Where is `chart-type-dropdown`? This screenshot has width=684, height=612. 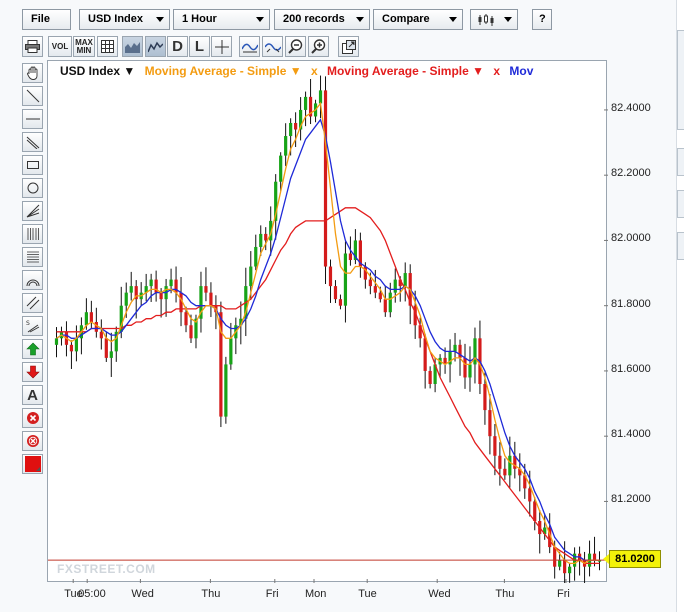 chart-type-dropdown is located at coordinates (494, 19).